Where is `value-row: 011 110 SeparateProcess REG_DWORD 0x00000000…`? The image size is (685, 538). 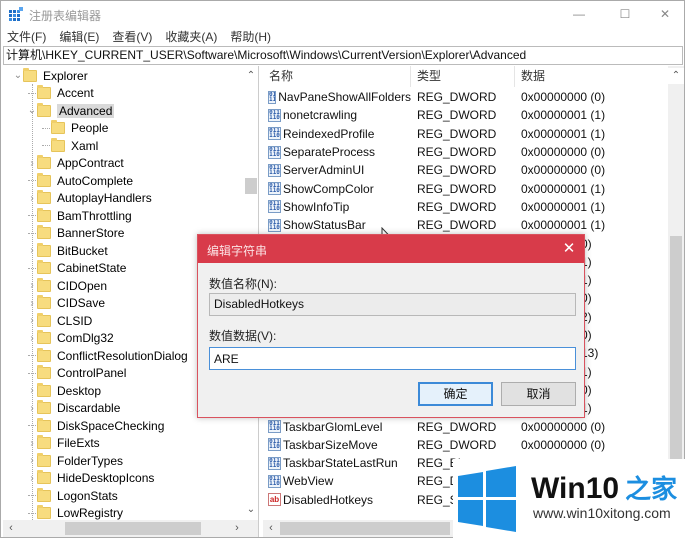 value-row: 011 110 SeparateProcess REG_DWORD 0x00000000… is located at coordinates (465, 152).